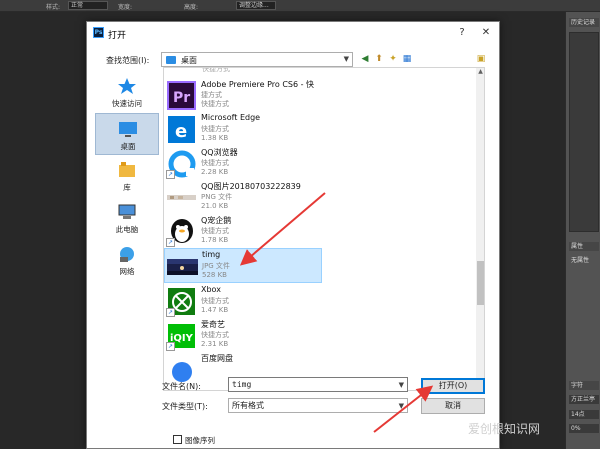 The image size is (600, 449). Describe the element at coordinates (584, 132) in the screenshot. I see `history-panel` at that location.